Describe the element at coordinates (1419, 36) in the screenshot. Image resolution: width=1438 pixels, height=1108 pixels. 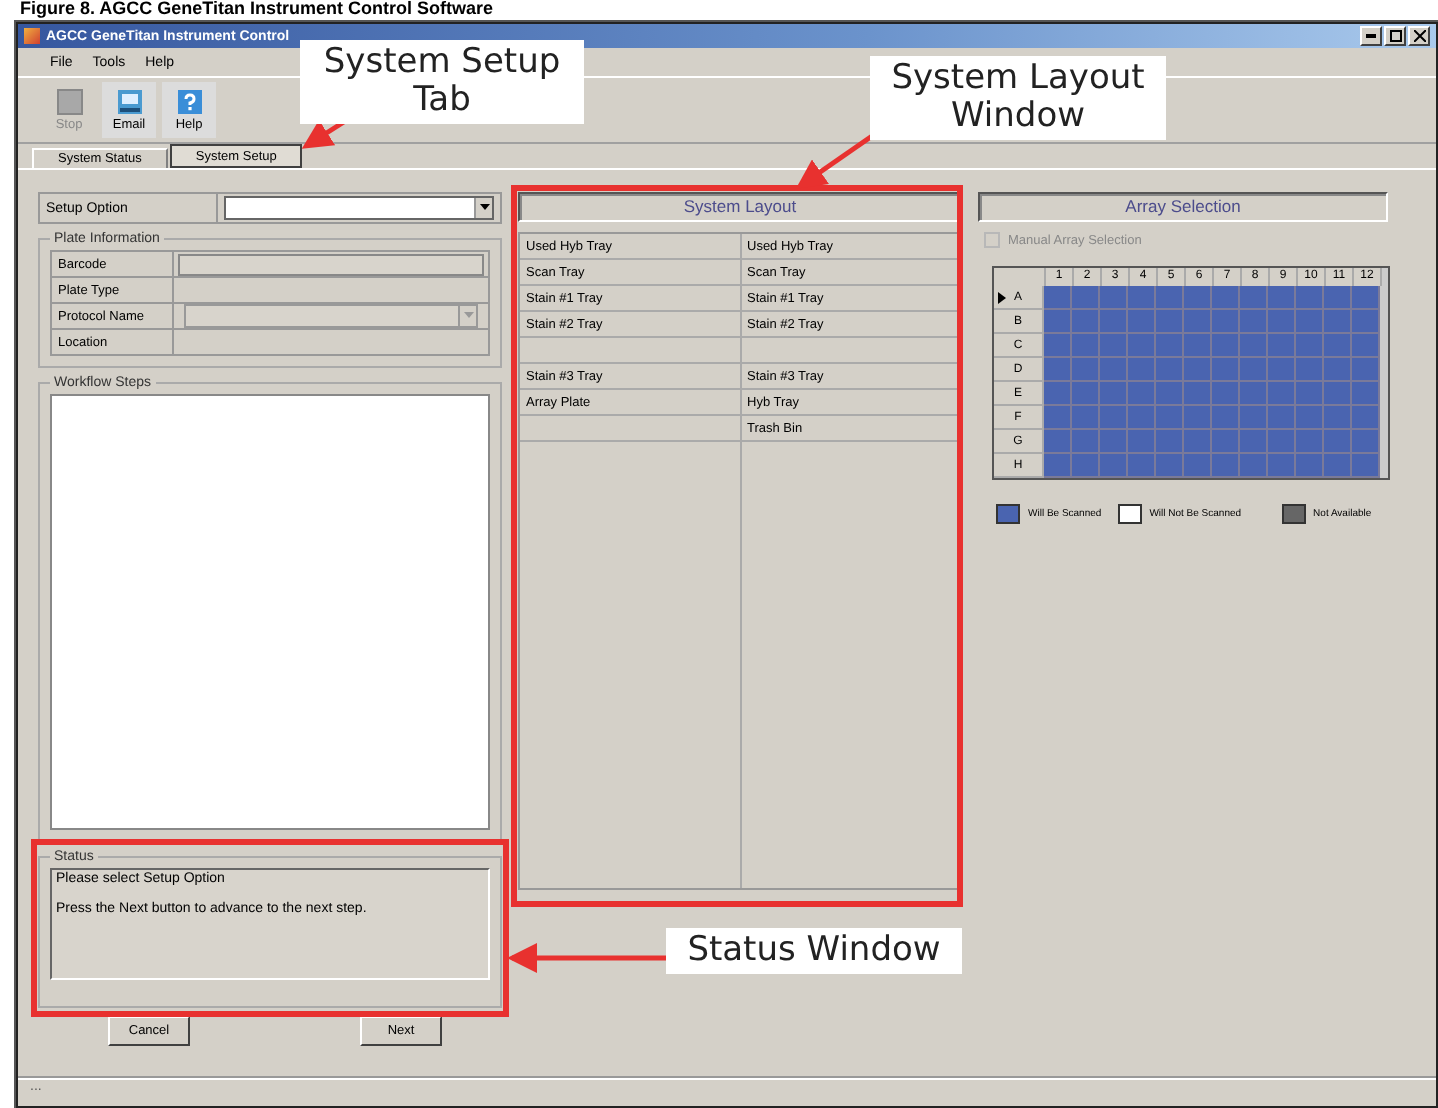
I see `close-button` at that location.